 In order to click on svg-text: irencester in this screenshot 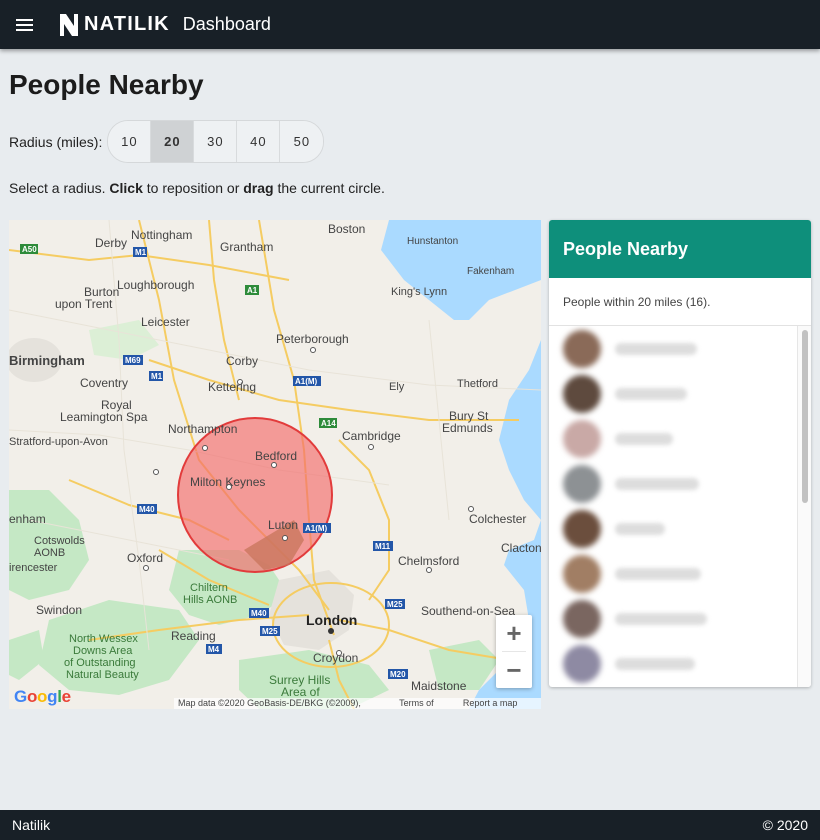, I will do `click(33, 568)`.